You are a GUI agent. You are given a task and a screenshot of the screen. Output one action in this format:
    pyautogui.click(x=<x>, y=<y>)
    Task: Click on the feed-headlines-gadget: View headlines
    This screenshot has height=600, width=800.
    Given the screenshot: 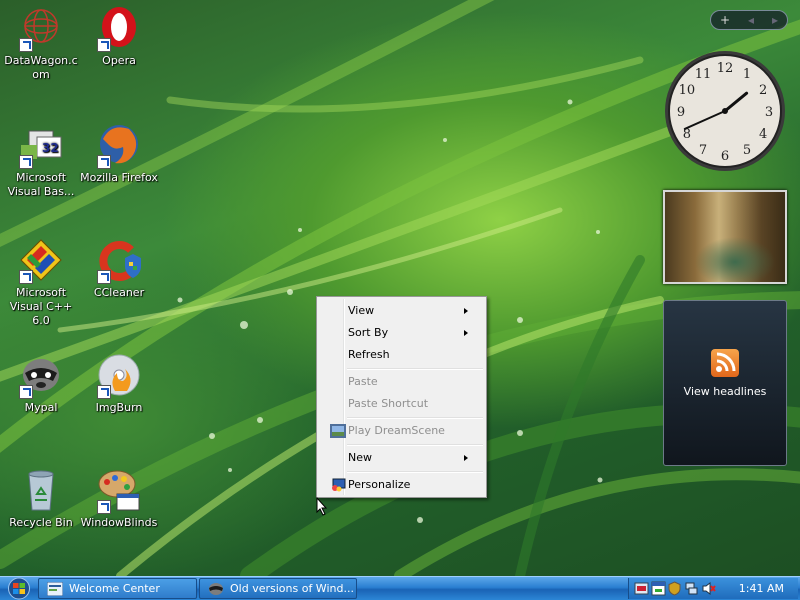 What is the action you would take?
    pyautogui.click(x=725, y=383)
    